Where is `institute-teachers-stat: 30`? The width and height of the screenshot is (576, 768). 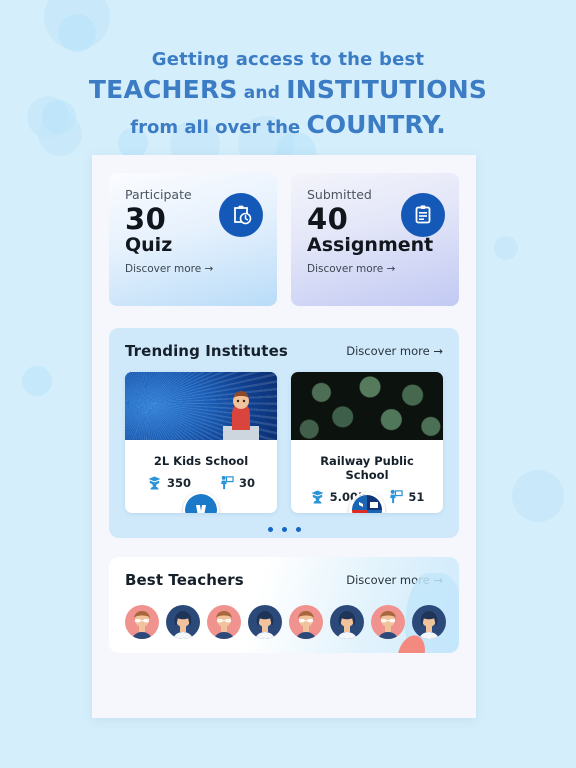
institute-teachers-stat: 30 is located at coordinates (237, 482).